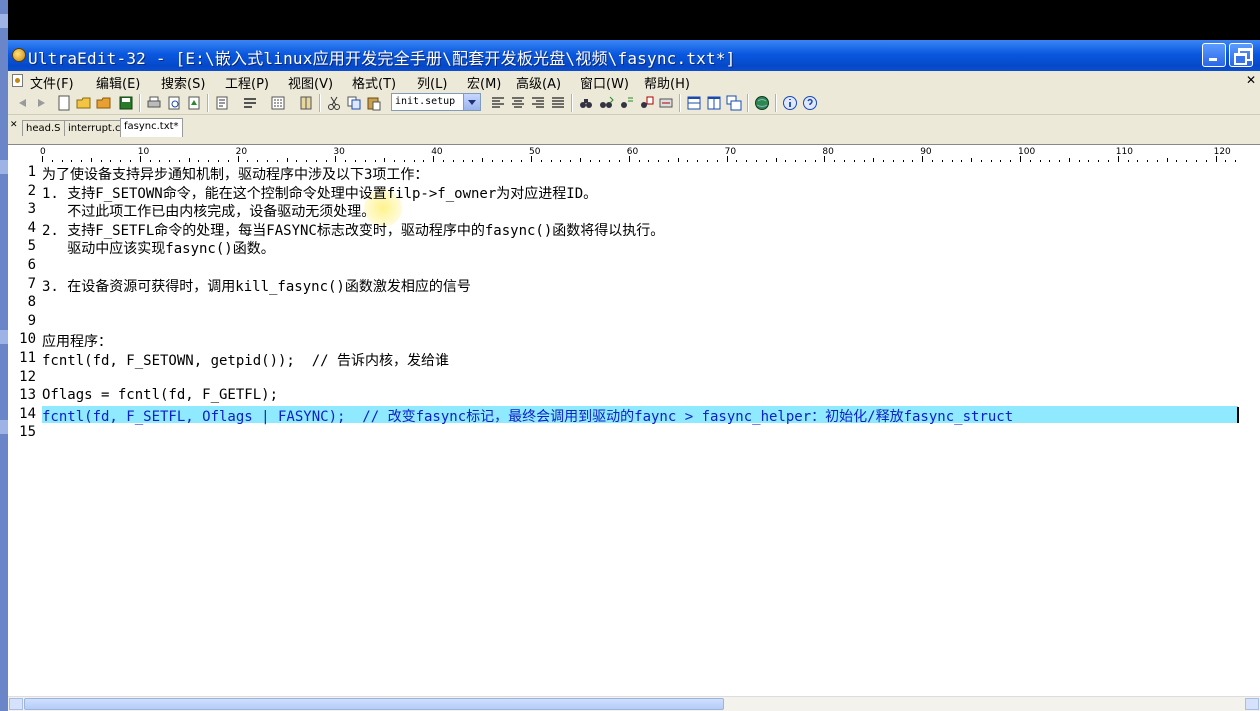 The width and height of the screenshot is (1260, 711). I want to click on restore-button, so click(1241, 55).